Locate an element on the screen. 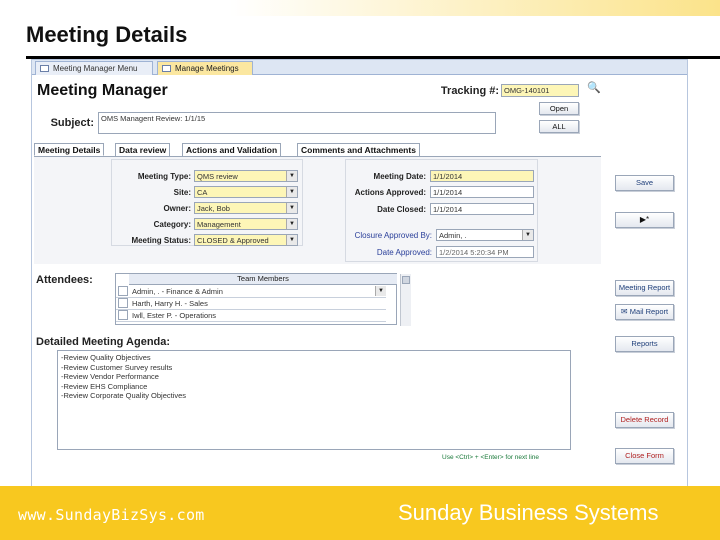 This screenshot has height=540, width=720. category-value: Management is located at coordinates (219, 224).